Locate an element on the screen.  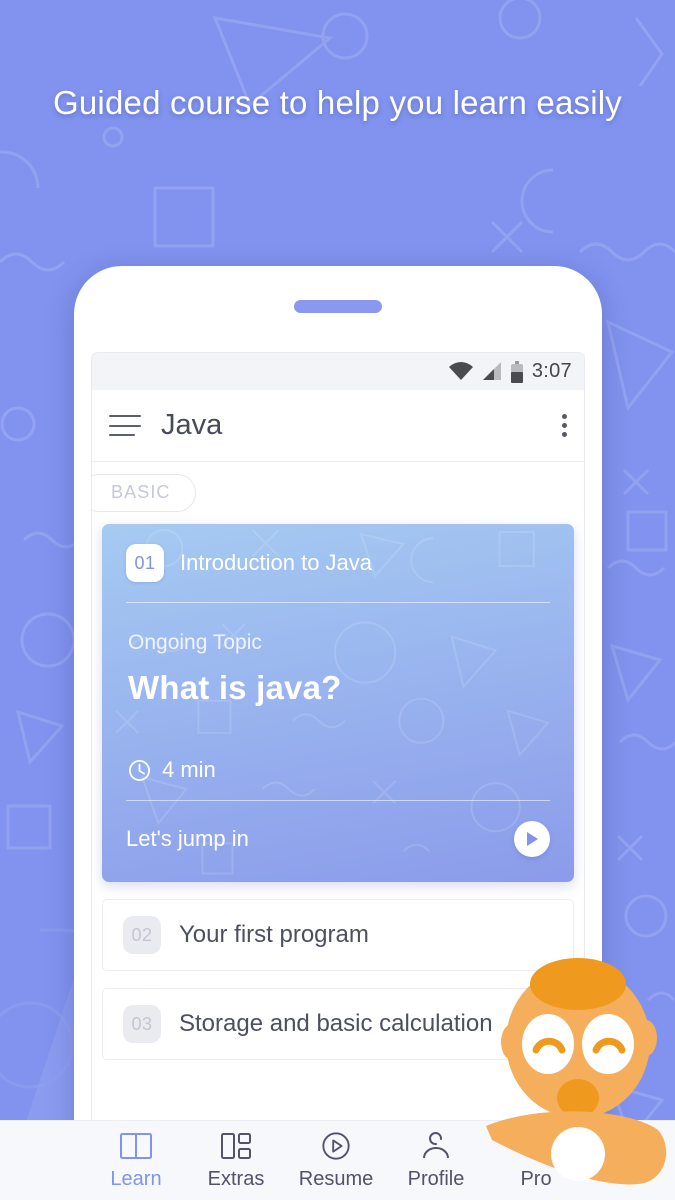
clock-icon is located at coordinates (139, 770).